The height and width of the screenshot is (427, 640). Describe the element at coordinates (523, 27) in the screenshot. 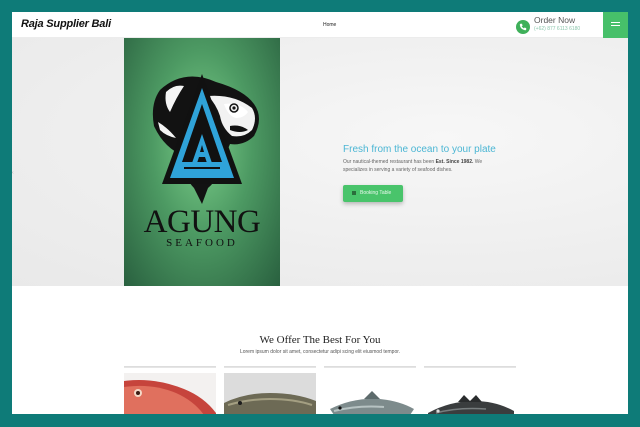

I see `phone-icon` at that location.